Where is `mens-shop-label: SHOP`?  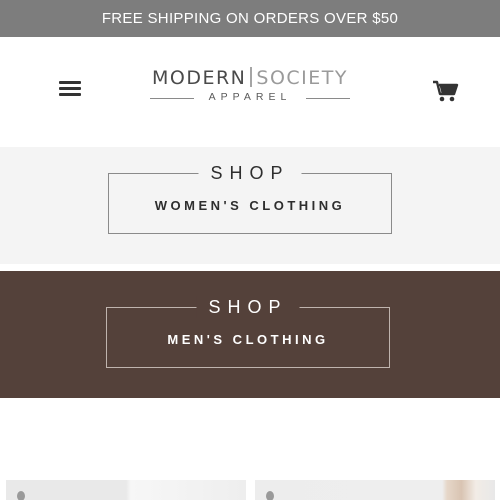 mens-shop-label: SHOP is located at coordinates (248, 307).